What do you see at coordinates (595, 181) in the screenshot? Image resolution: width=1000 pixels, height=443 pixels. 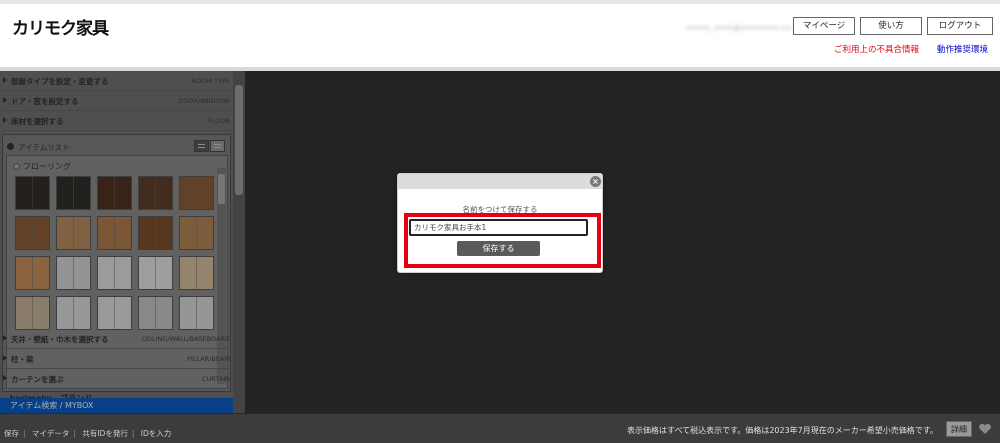 I see `close-icon: ×` at bounding box center [595, 181].